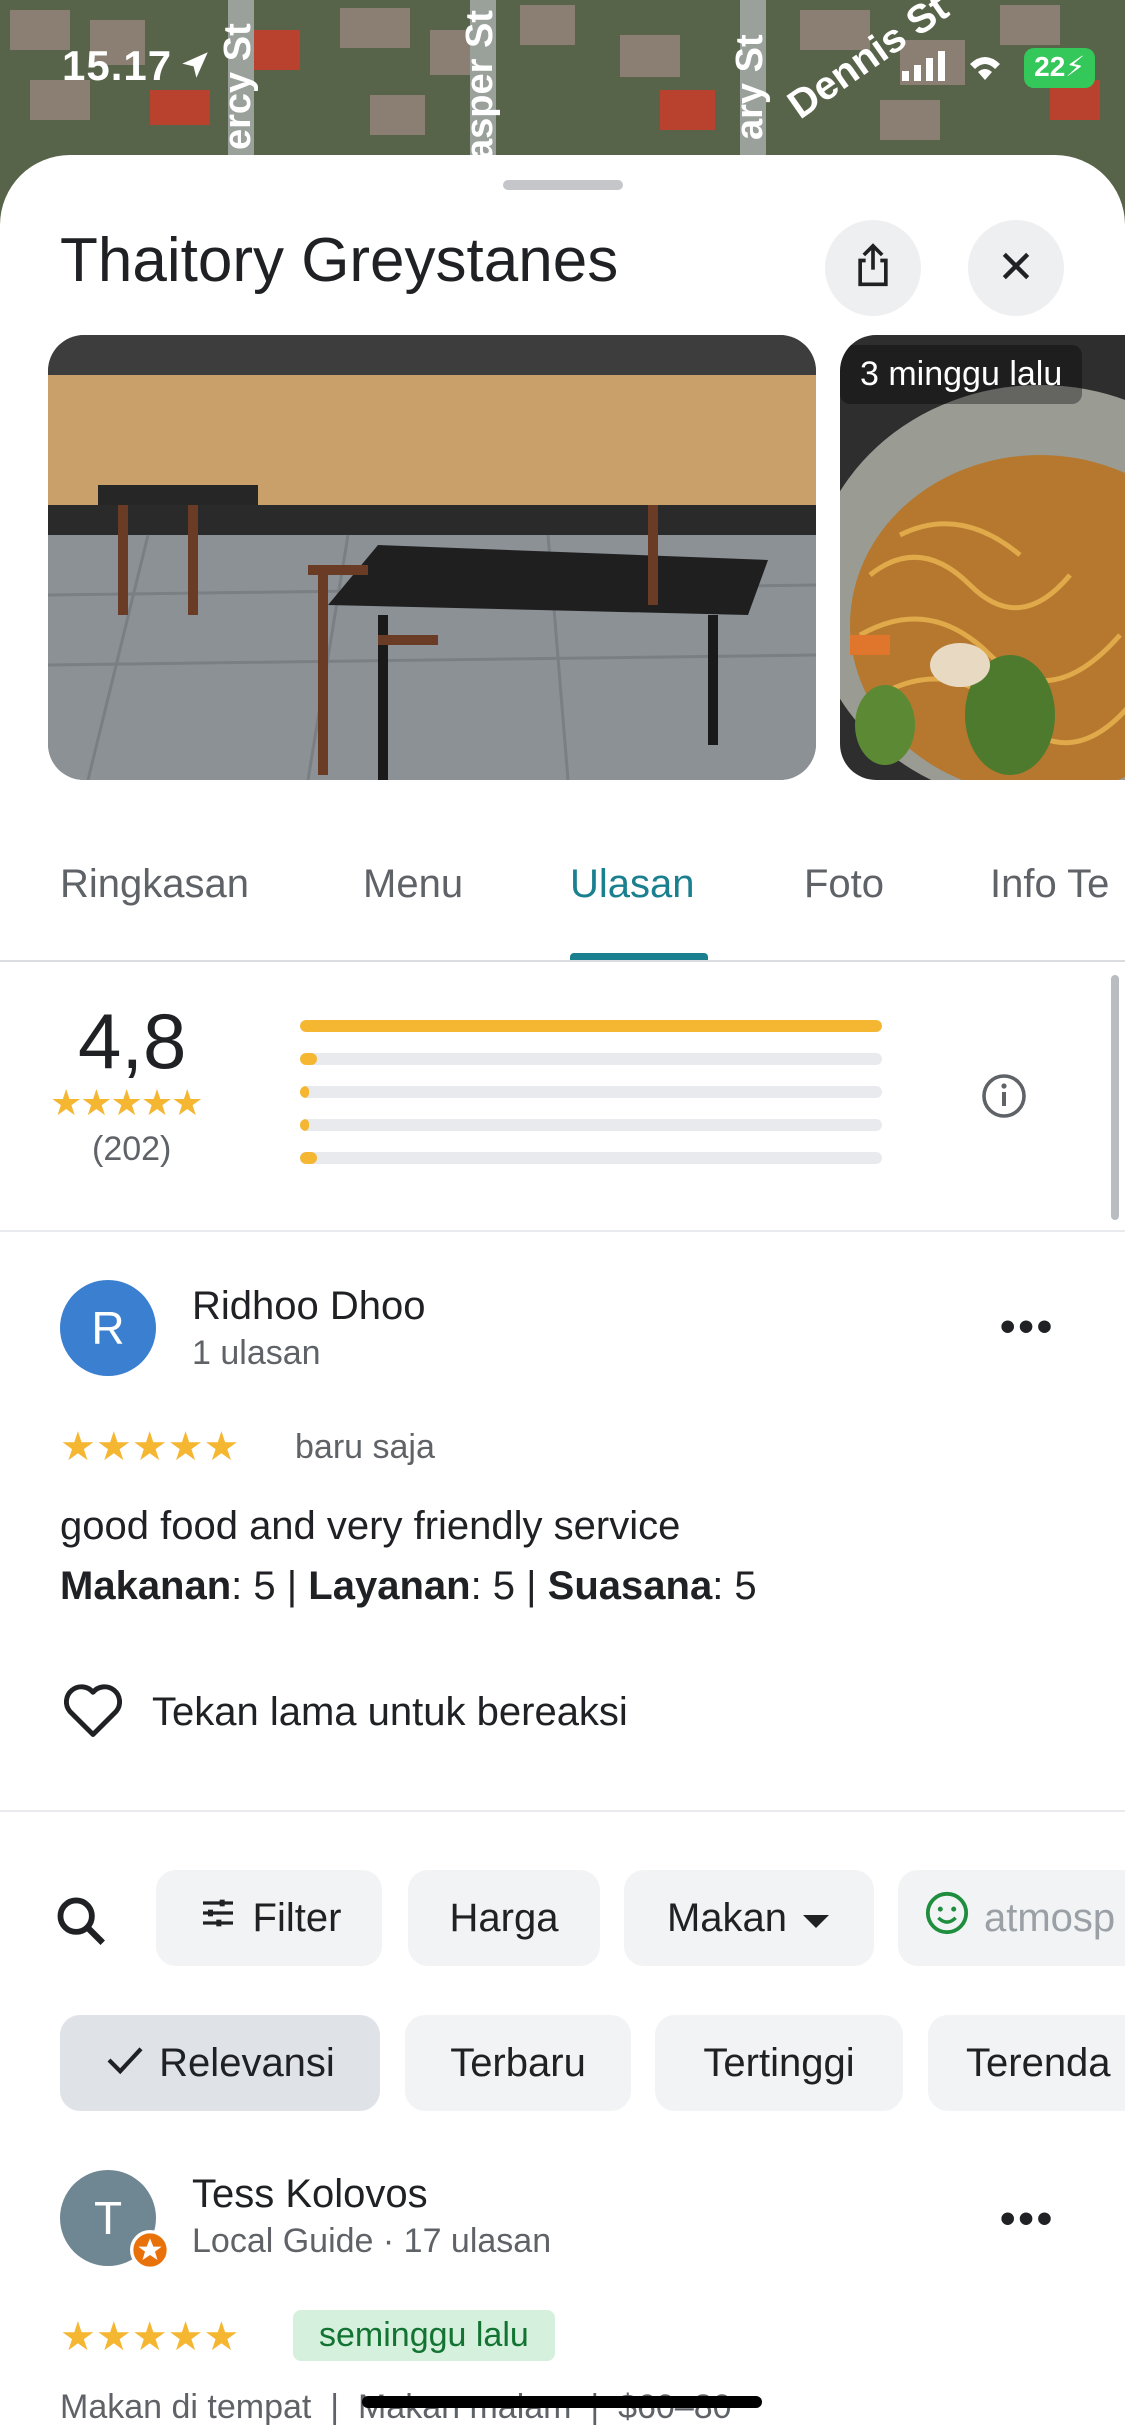 Image resolution: width=1125 pixels, height=2436 pixels. What do you see at coordinates (639, 956) in the screenshot?
I see `active-tab-indicator` at bounding box center [639, 956].